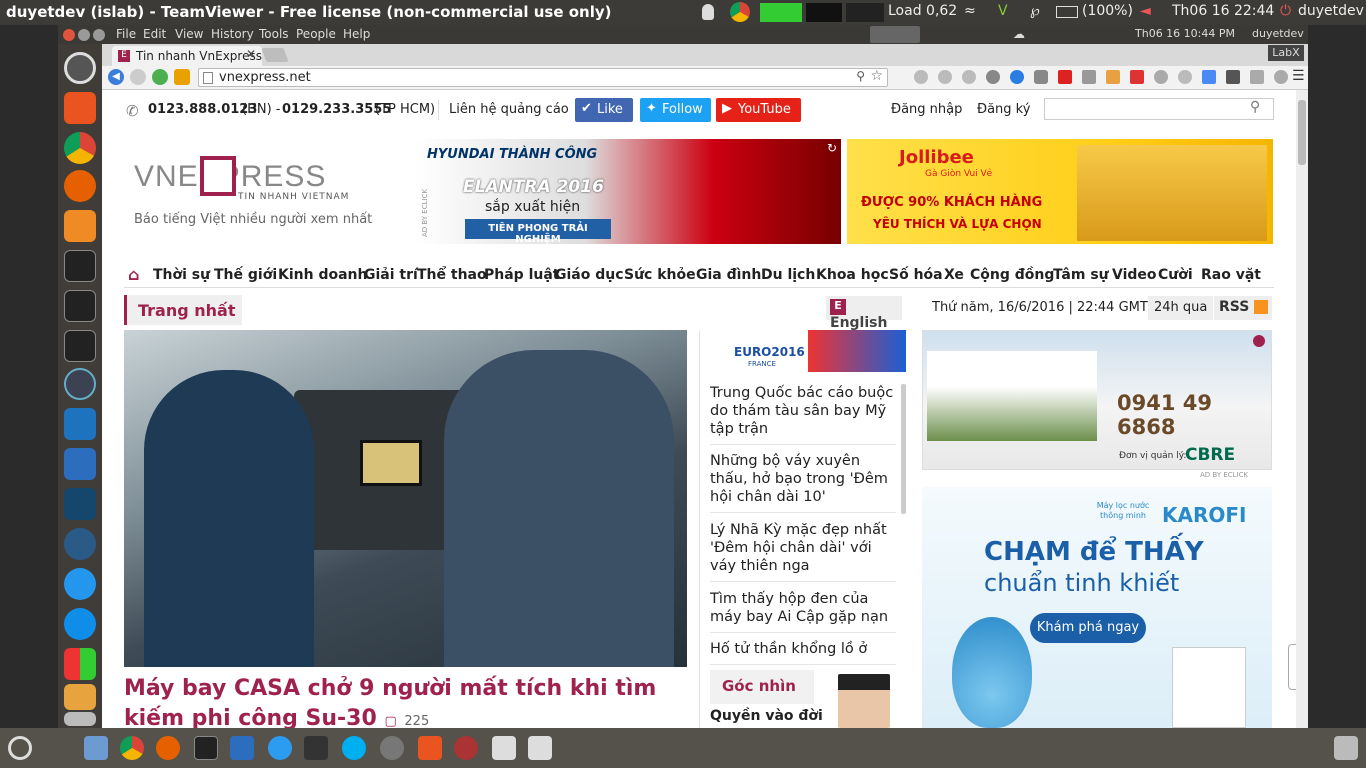 The height and width of the screenshot is (768, 1366). What do you see at coordinates (182, 77) in the screenshot?
I see `home-button` at bounding box center [182, 77].